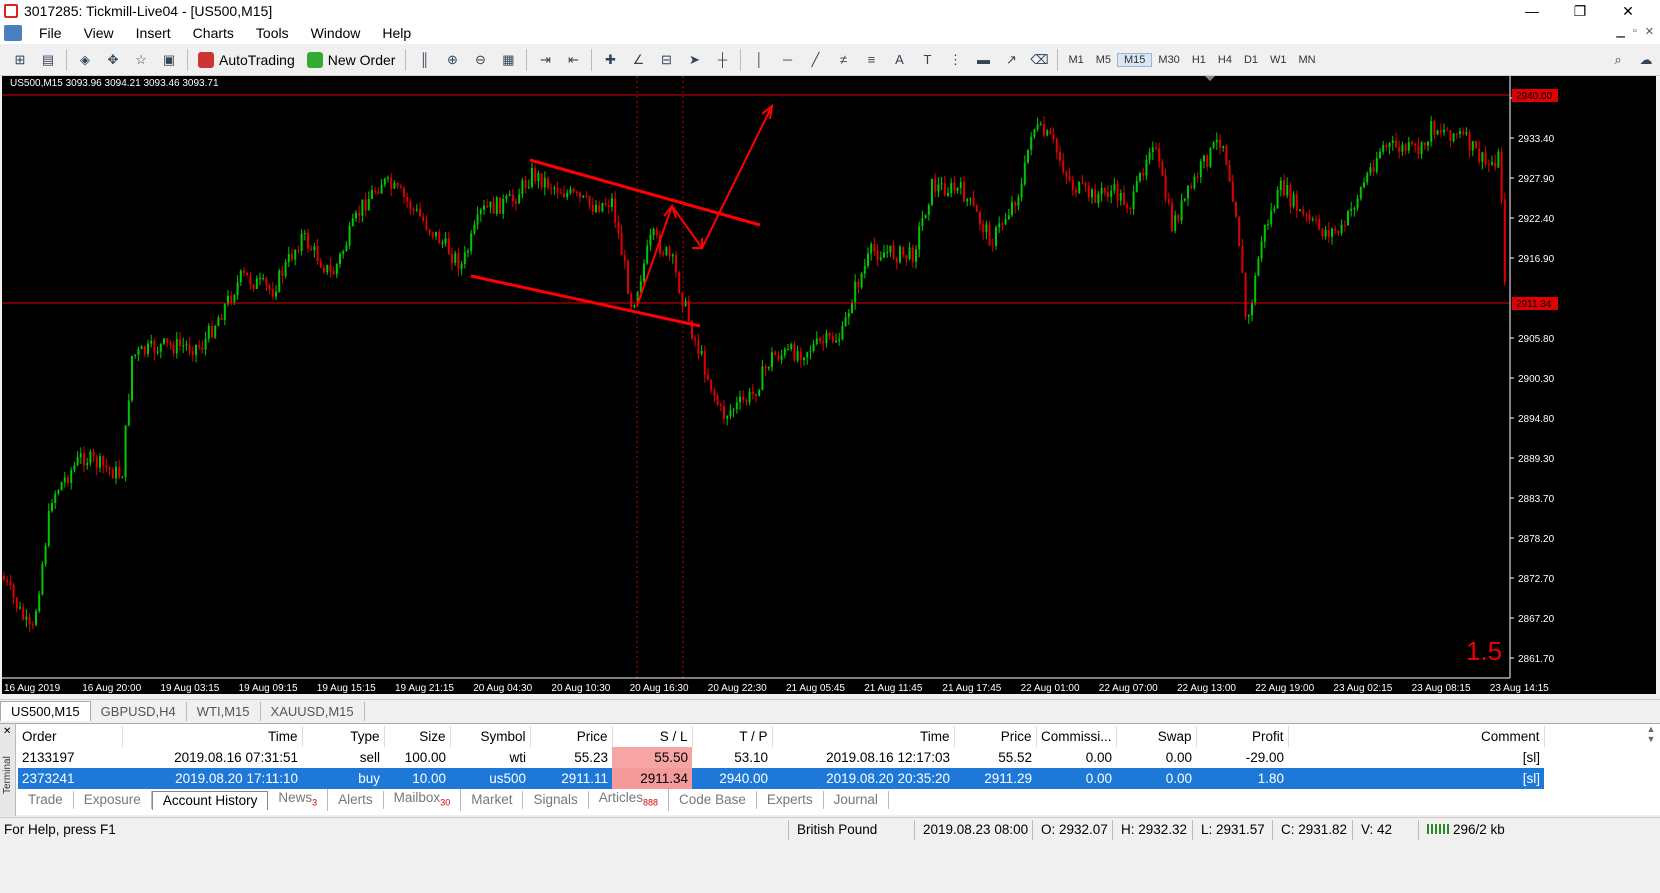 The image size is (1660, 893). What do you see at coordinates (759, 60) in the screenshot?
I see `vertical-line-icon: │` at bounding box center [759, 60].